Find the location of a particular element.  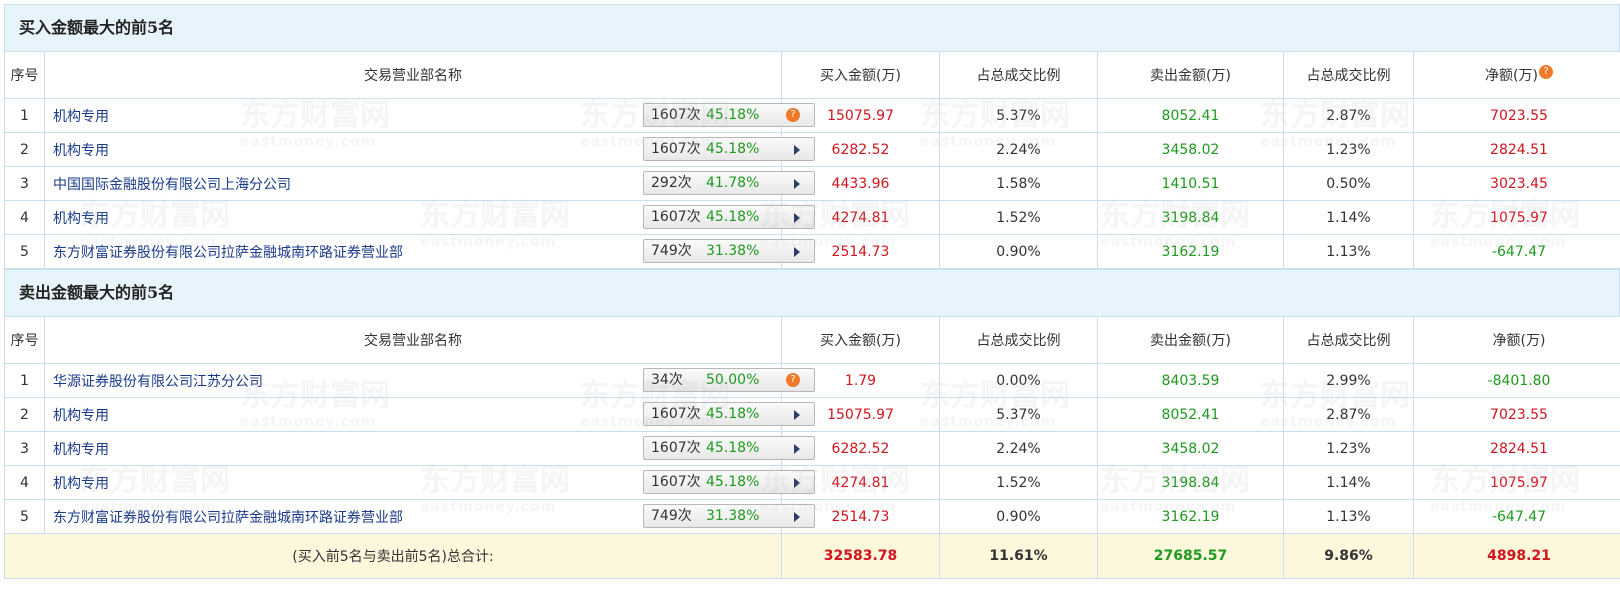

row-index: 1 is located at coordinates (24, 115).